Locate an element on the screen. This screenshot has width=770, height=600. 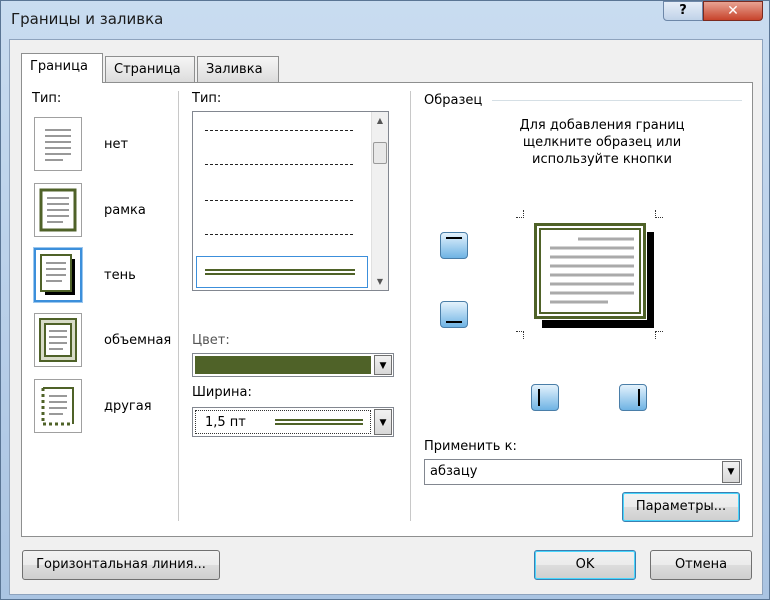
apply-to-dropdown: абзацу ▼ is located at coordinates (583, 472).